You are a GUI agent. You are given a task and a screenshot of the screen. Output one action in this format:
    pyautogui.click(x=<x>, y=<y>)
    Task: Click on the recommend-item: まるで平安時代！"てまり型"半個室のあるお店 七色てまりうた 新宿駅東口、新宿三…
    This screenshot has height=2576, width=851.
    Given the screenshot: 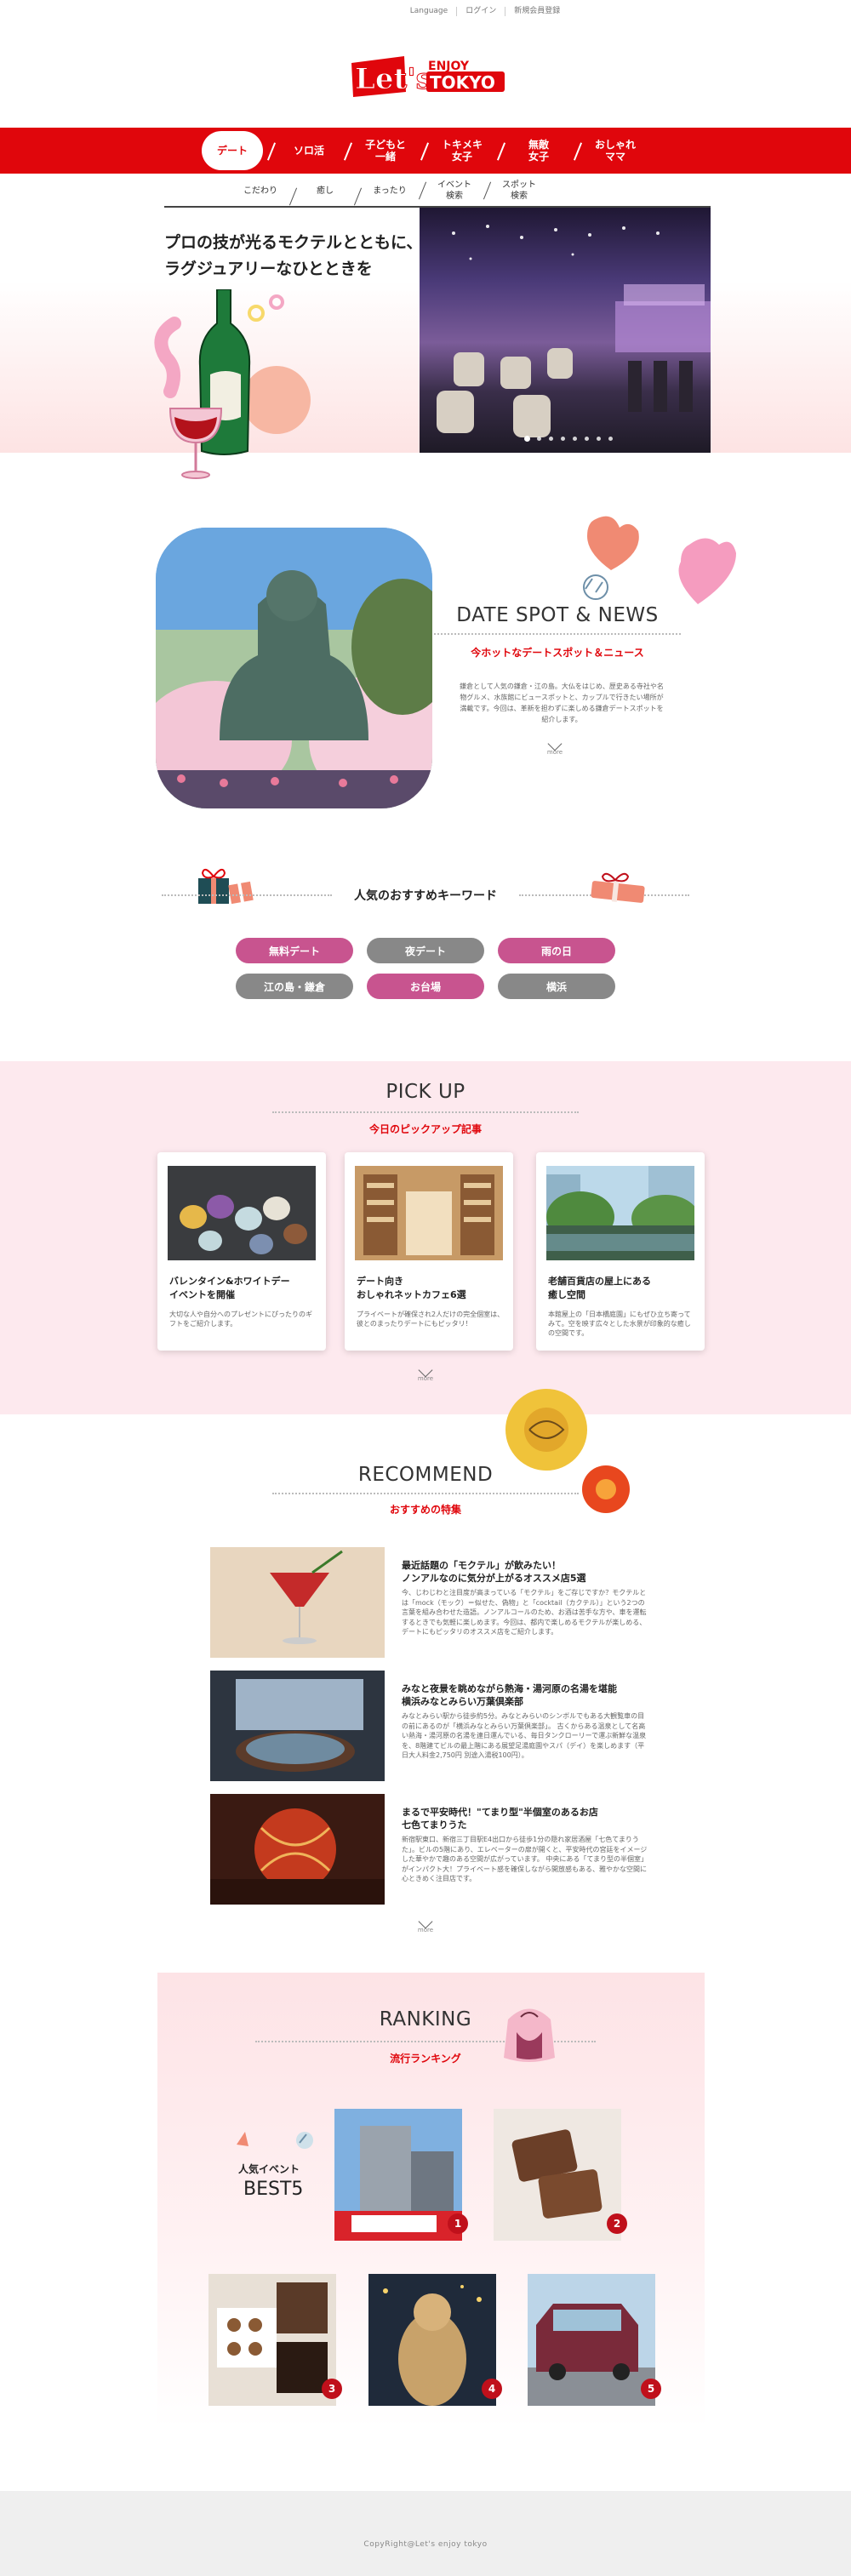 What is the action you would take?
    pyautogui.click(x=429, y=1849)
    